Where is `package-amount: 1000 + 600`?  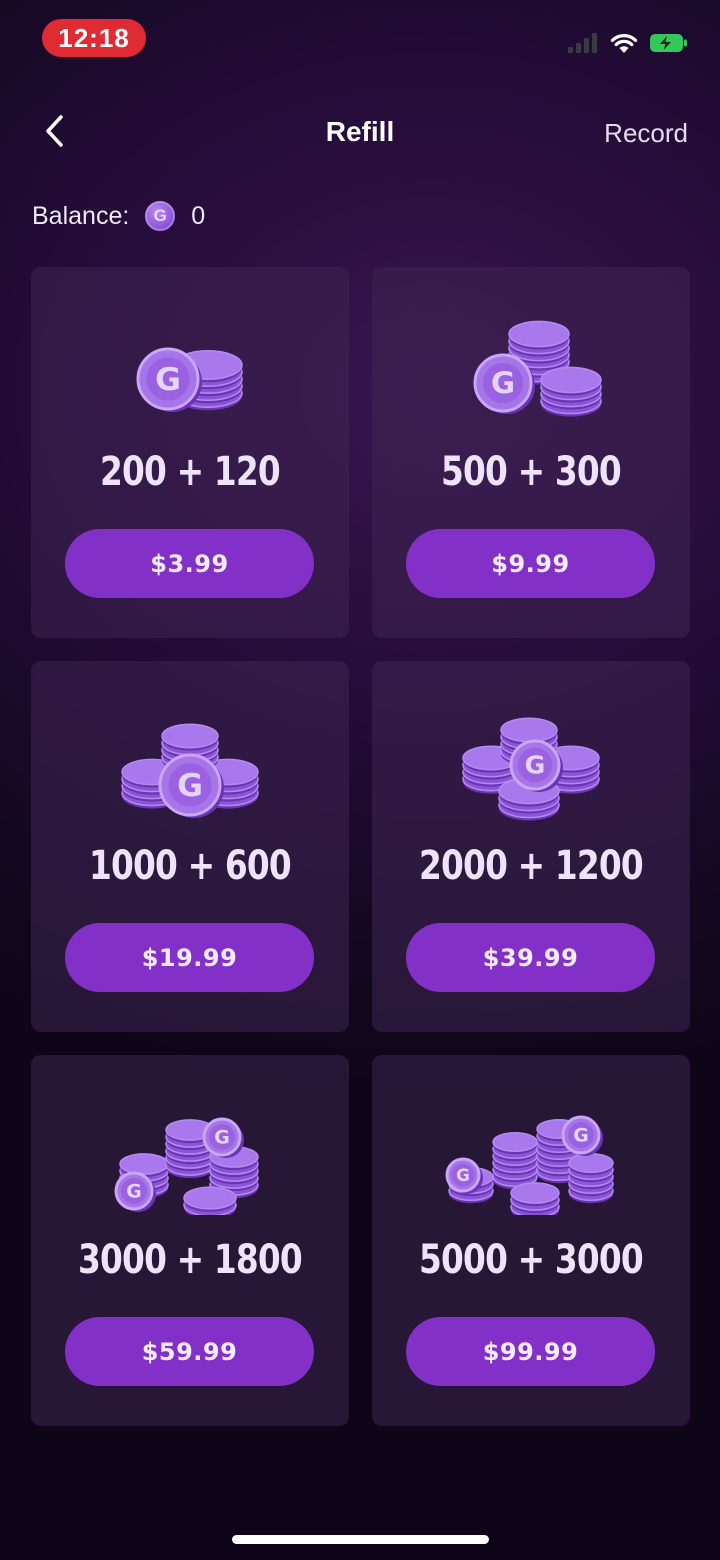 package-amount: 1000 + 600 is located at coordinates (190, 866).